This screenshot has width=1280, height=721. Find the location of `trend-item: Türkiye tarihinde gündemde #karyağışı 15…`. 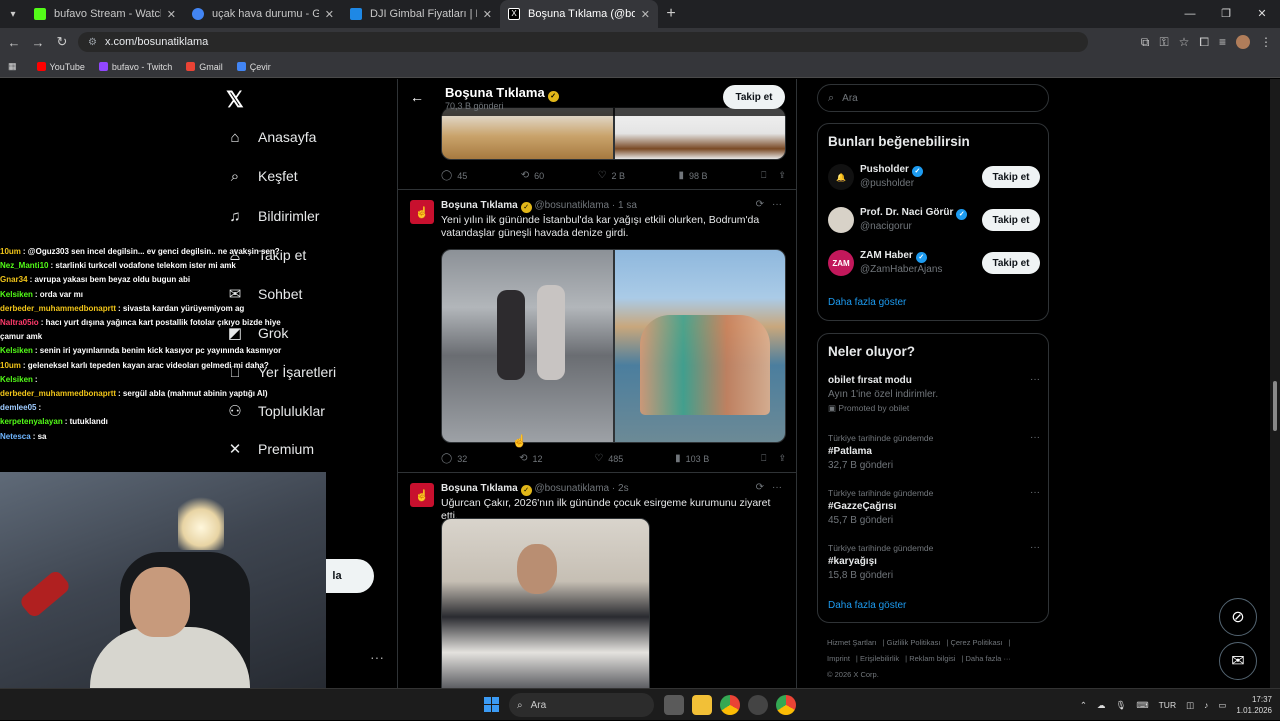

trend-item: Türkiye tarihinde gündemde #karyağışı 15… is located at coordinates (934, 562).